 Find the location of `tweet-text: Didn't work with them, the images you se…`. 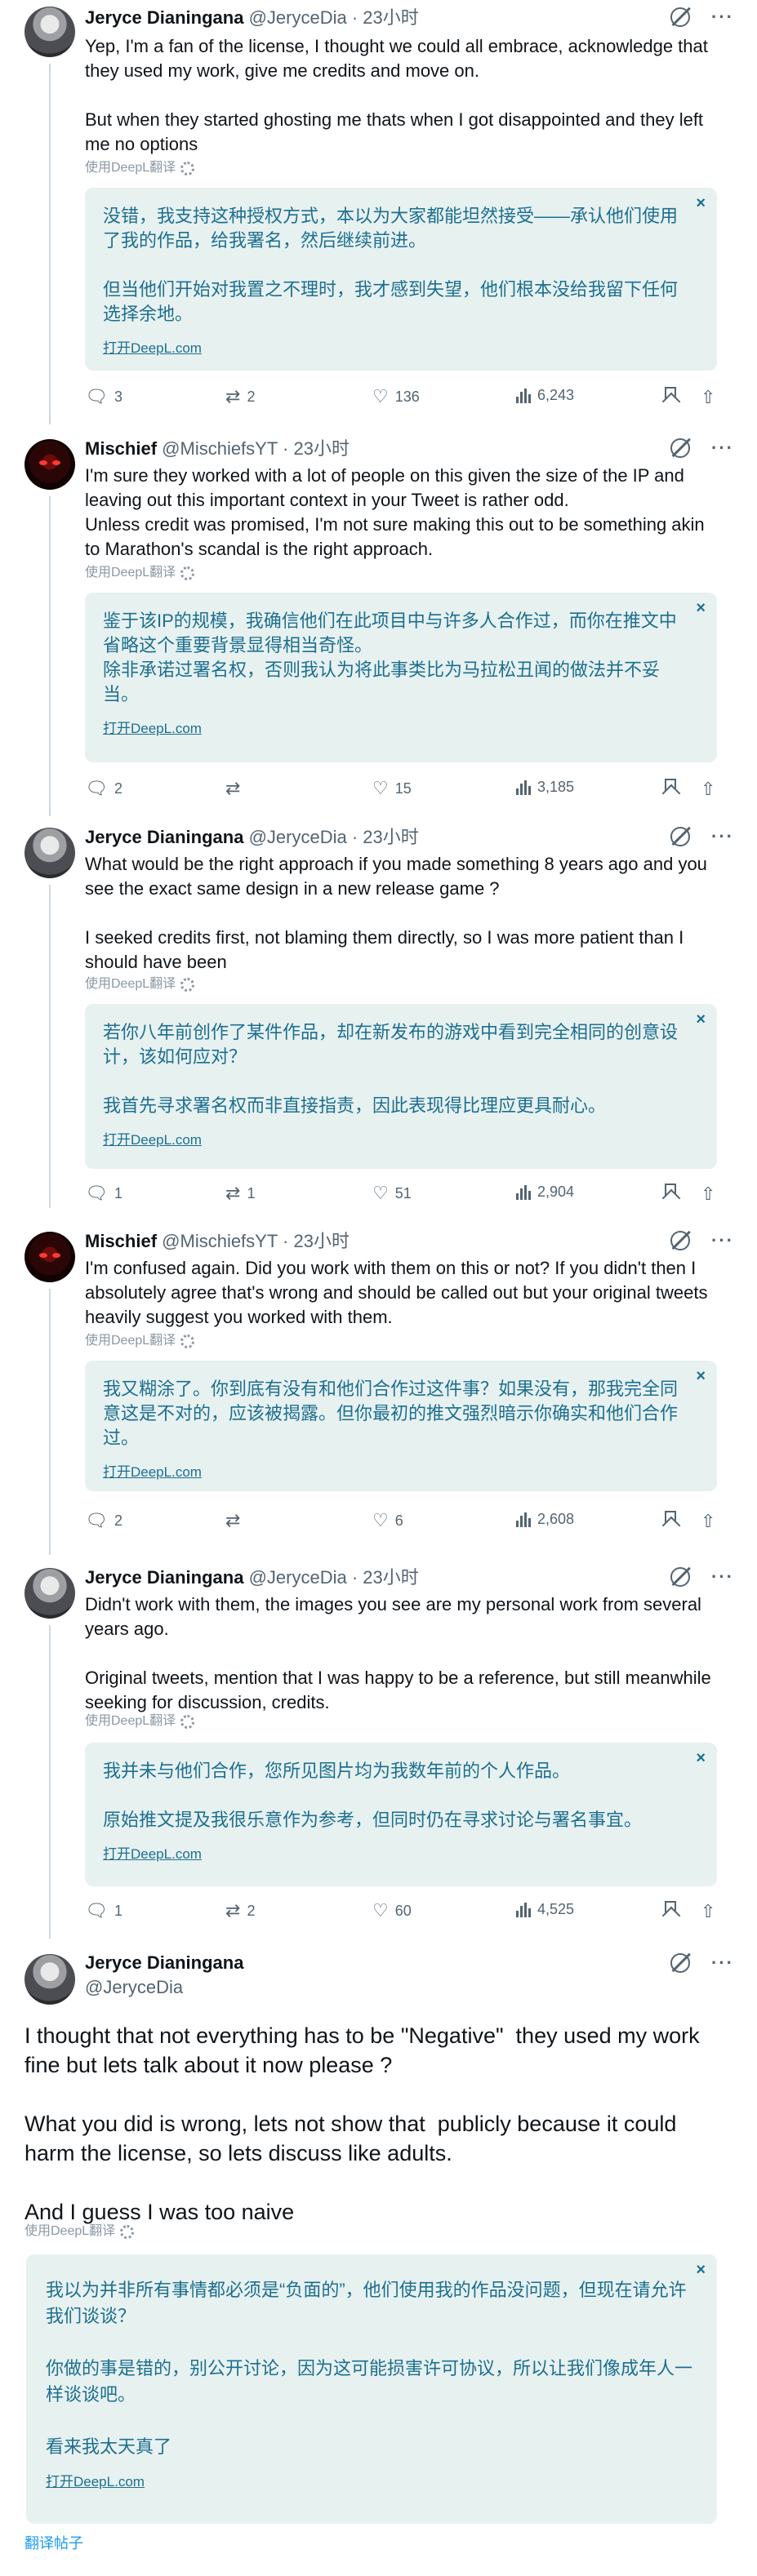

tweet-text: Didn't work with them, the images you se… is located at coordinates (398, 1653).